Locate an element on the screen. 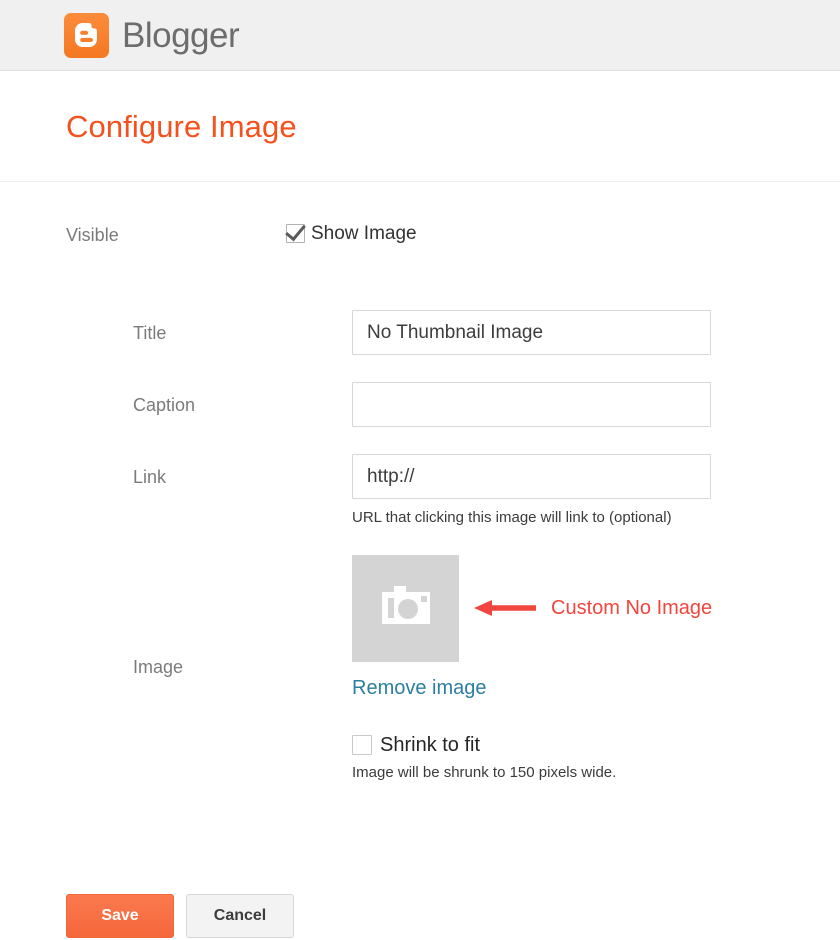 This screenshot has width=840, height=940. title-row: Title is located at coordinates (486, 332).